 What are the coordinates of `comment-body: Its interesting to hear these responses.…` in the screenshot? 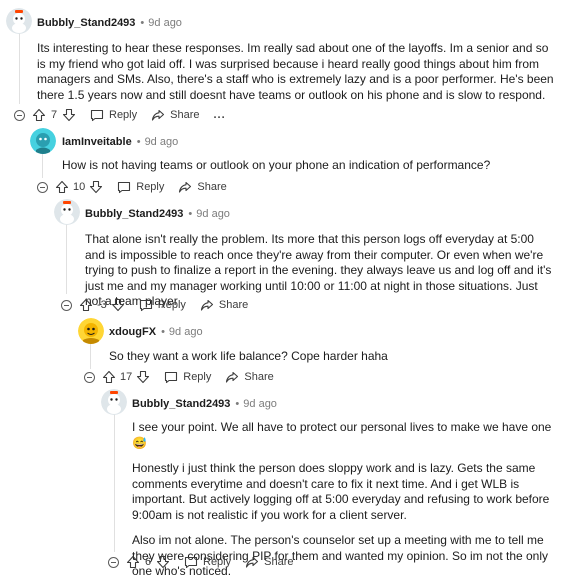 It's located at (296, 72).